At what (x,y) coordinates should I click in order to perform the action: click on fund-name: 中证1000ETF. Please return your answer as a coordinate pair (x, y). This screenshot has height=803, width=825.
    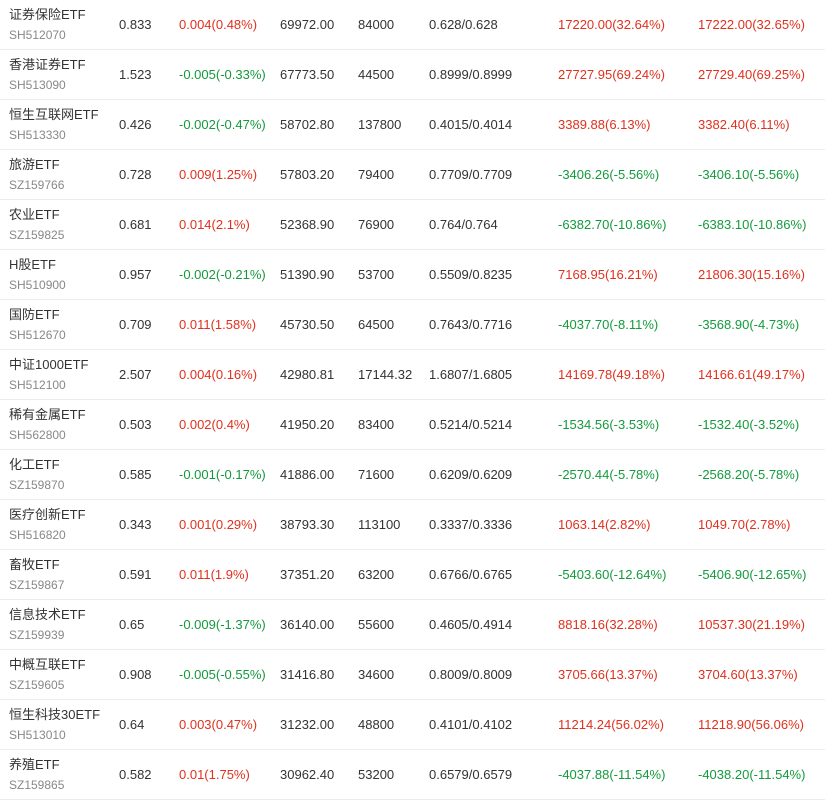
    Looking at the image, I should click on (48, 365).